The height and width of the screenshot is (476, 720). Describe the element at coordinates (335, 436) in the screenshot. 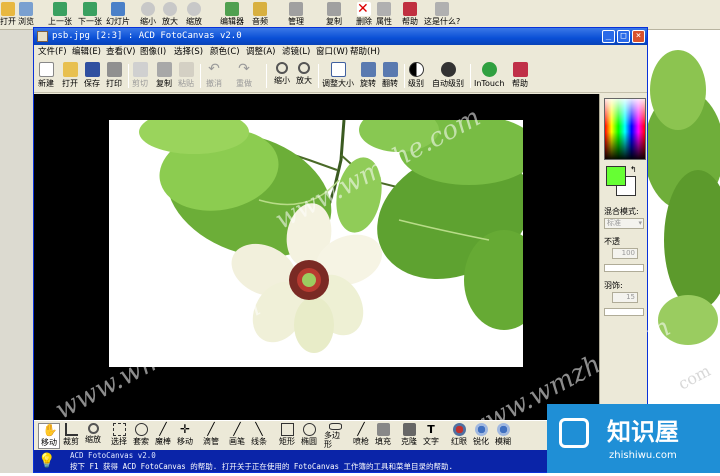

I see `tool-polygon: 多边形` at that location.